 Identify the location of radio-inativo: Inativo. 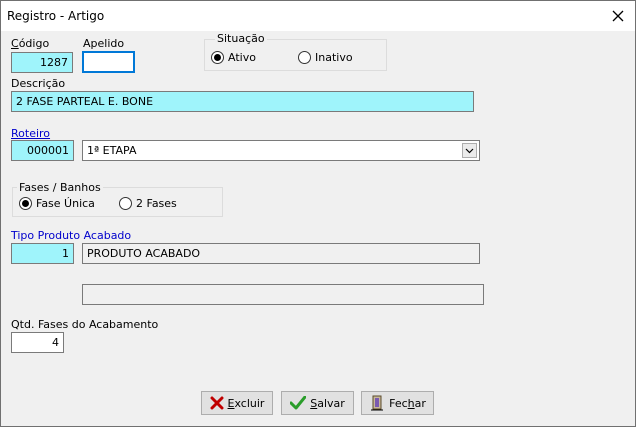
(325, 57).